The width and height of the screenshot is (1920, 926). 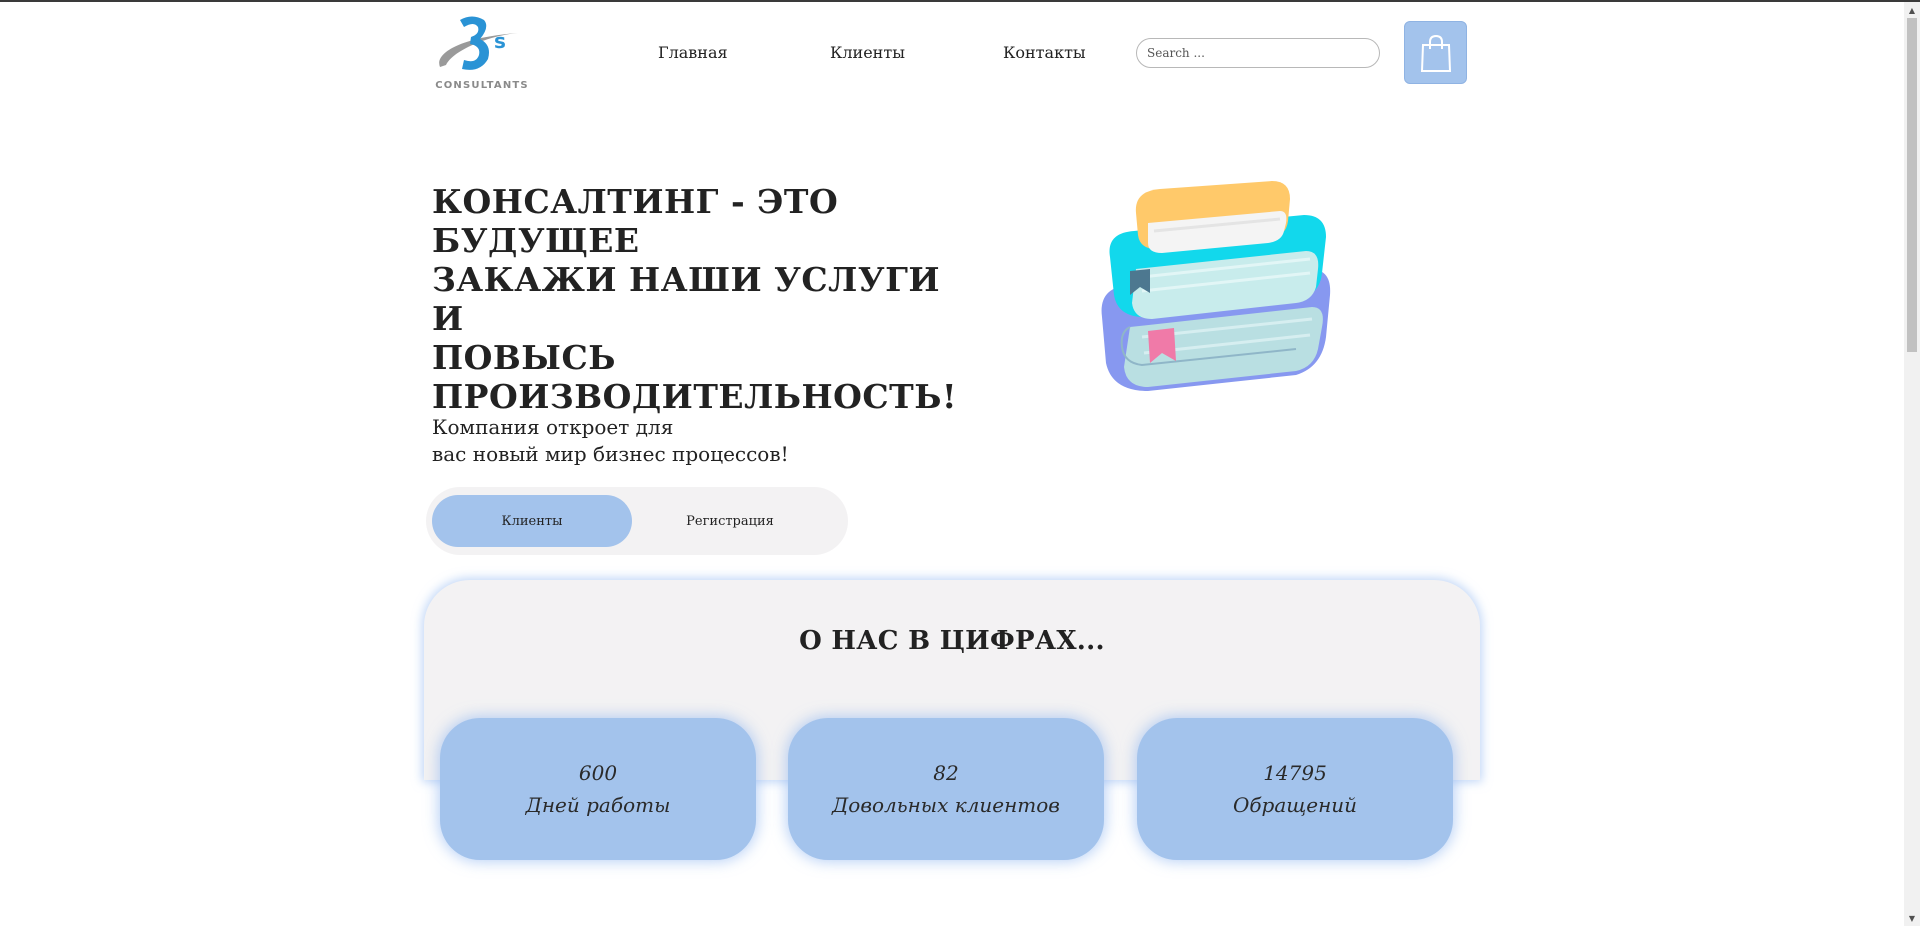 I want to click on stat-label: Обращений, so click(x=1295, y=805).